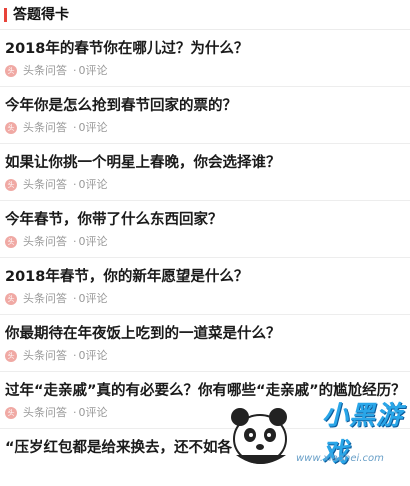  Describe the element at coordinates (311, 430) in the screenshot. I see `watermark-logo: 小黑游戏 www.xiaohei.com` at that location.